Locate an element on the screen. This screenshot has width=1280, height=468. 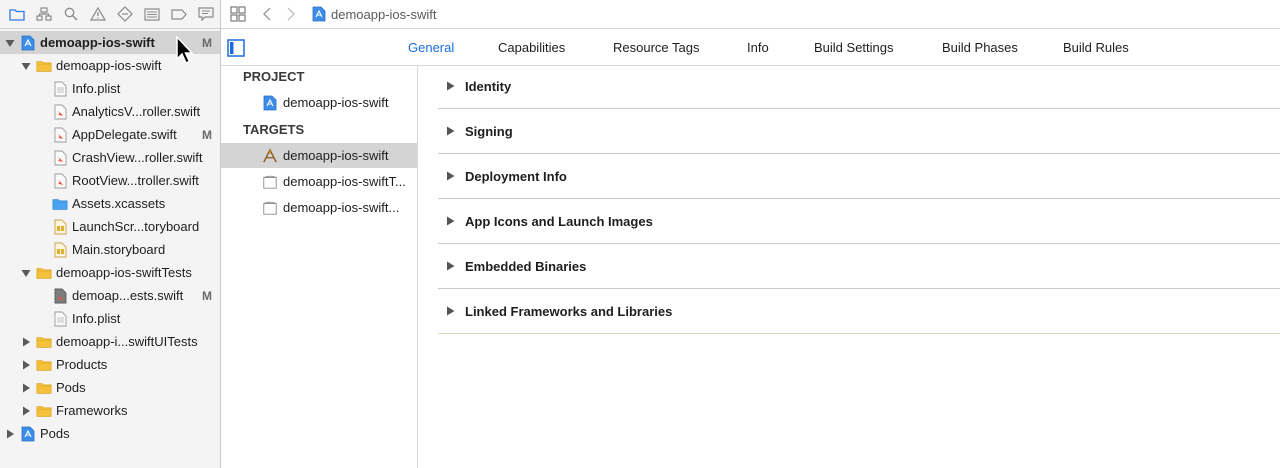
section-linked-frameworks-and-libraries: Linked Frameworks and Libraries is located at coordinates (859, 311).